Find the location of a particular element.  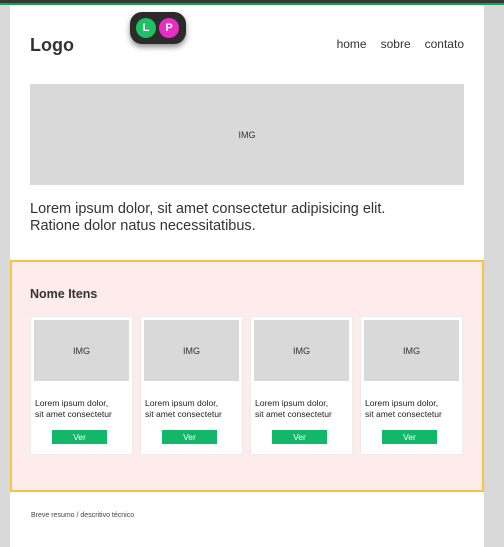

items-section-title: Nome Itens is located at coordinates (64, 294).